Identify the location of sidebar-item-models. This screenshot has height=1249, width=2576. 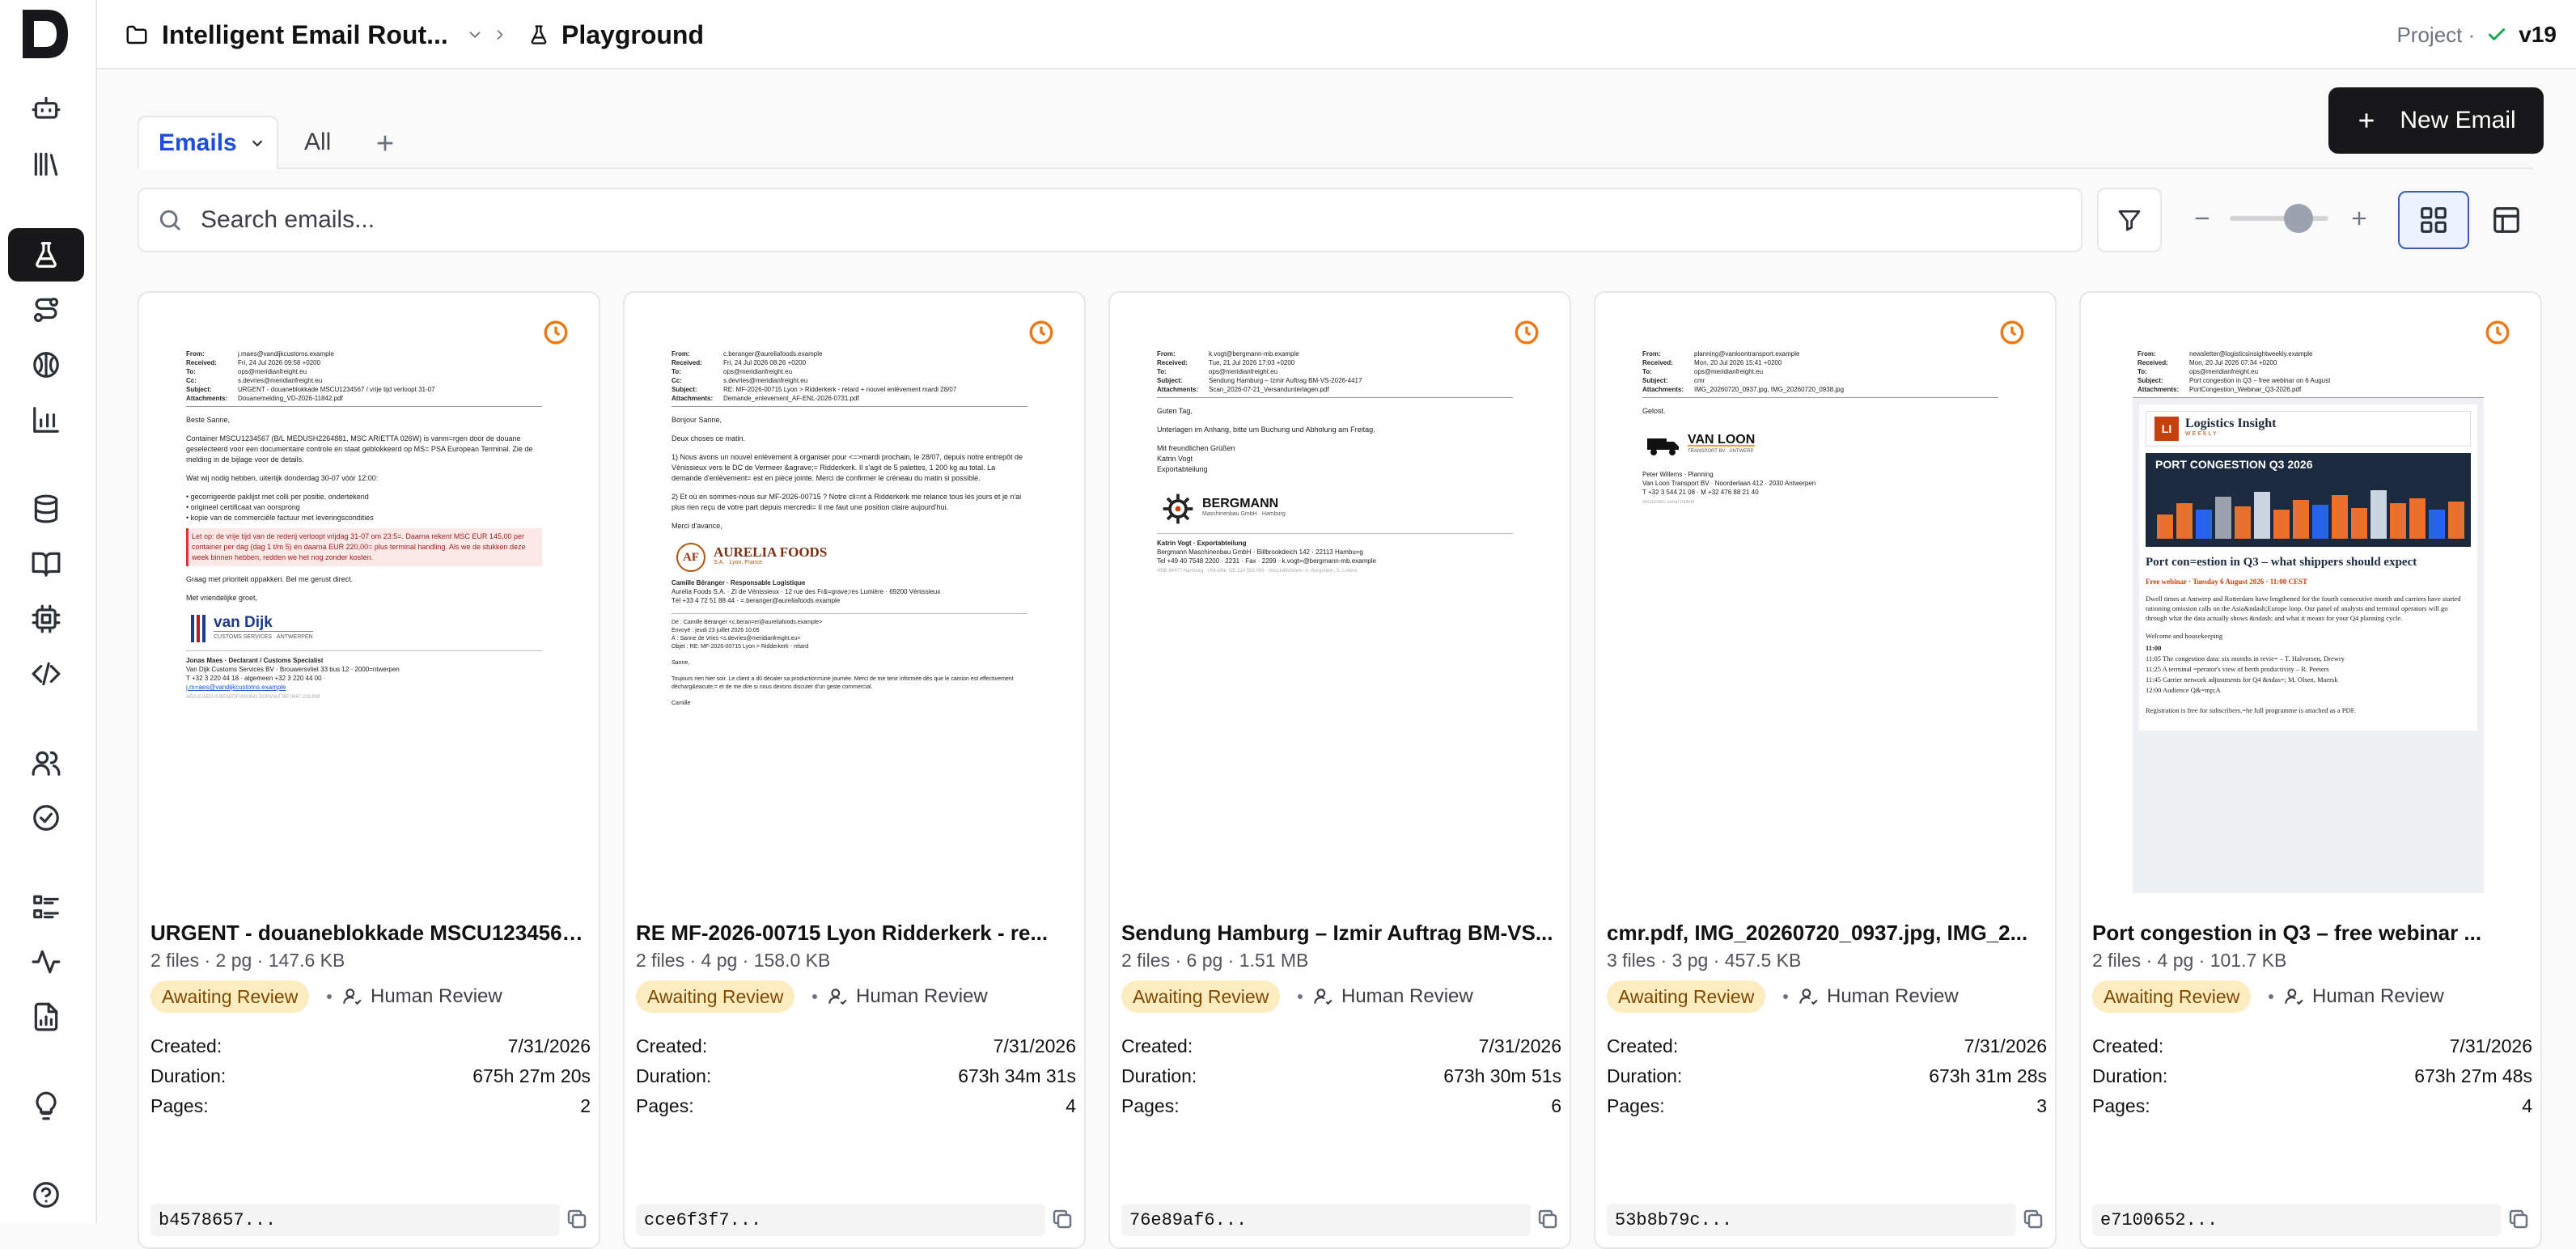
(46, 365).